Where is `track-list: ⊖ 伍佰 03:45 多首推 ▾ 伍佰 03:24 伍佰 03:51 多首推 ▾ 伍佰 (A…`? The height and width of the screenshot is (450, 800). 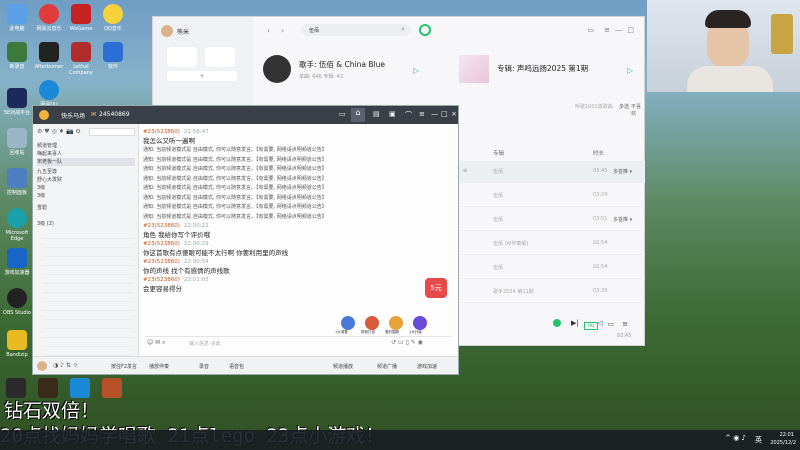
track-list: ⊖ 伍佰 03:45 多首推 ▾ 伍佰 03:24 伍佰 03:51 多首推 ▾ 伍佰 (A… is located at coordinates (552, 236).